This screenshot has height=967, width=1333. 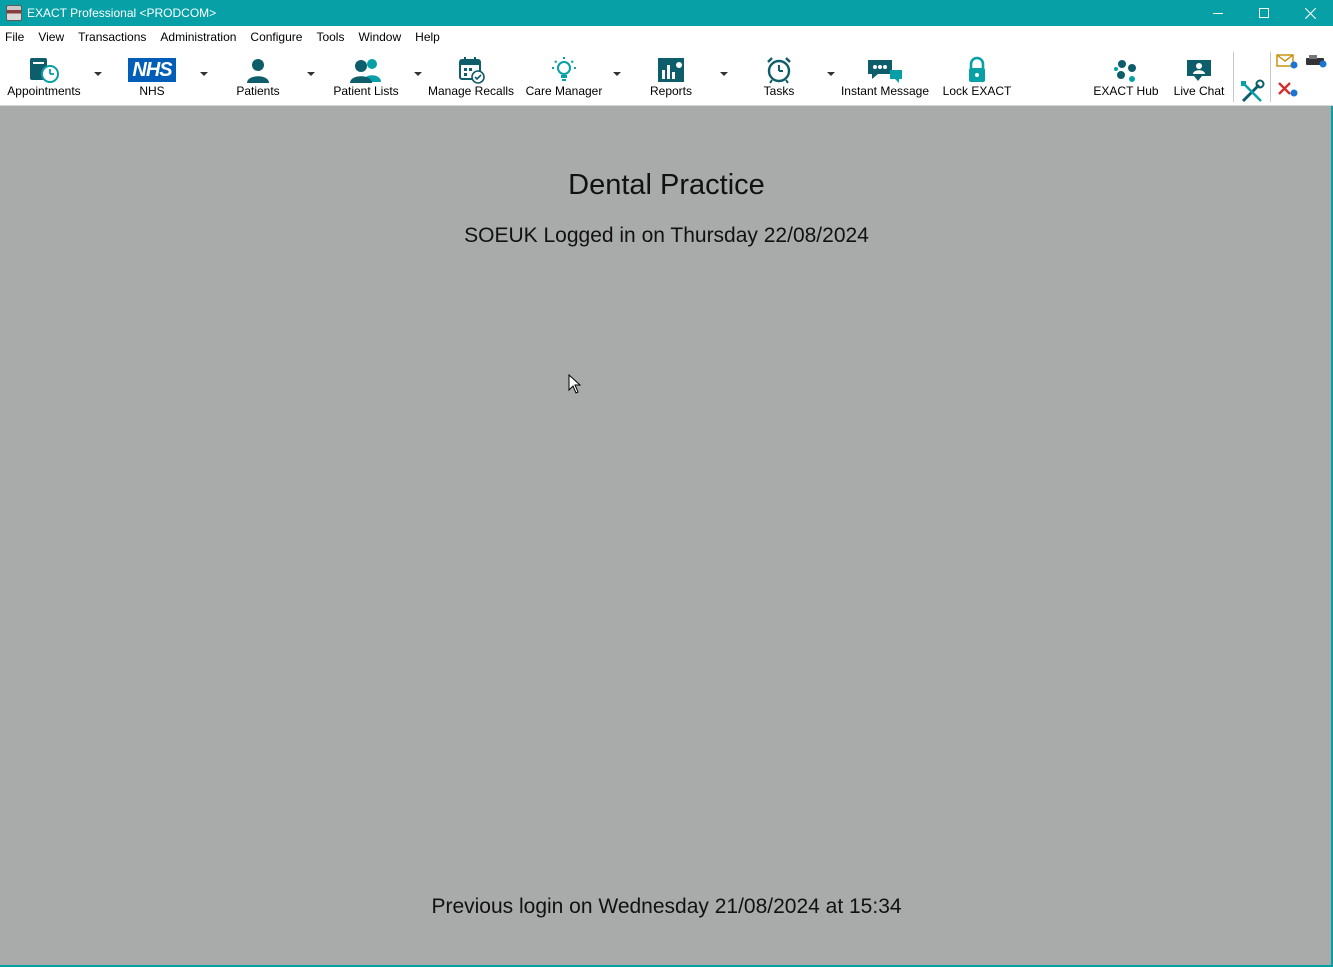 I want to click on phone-message-icon, so click(x=1316, y=61).